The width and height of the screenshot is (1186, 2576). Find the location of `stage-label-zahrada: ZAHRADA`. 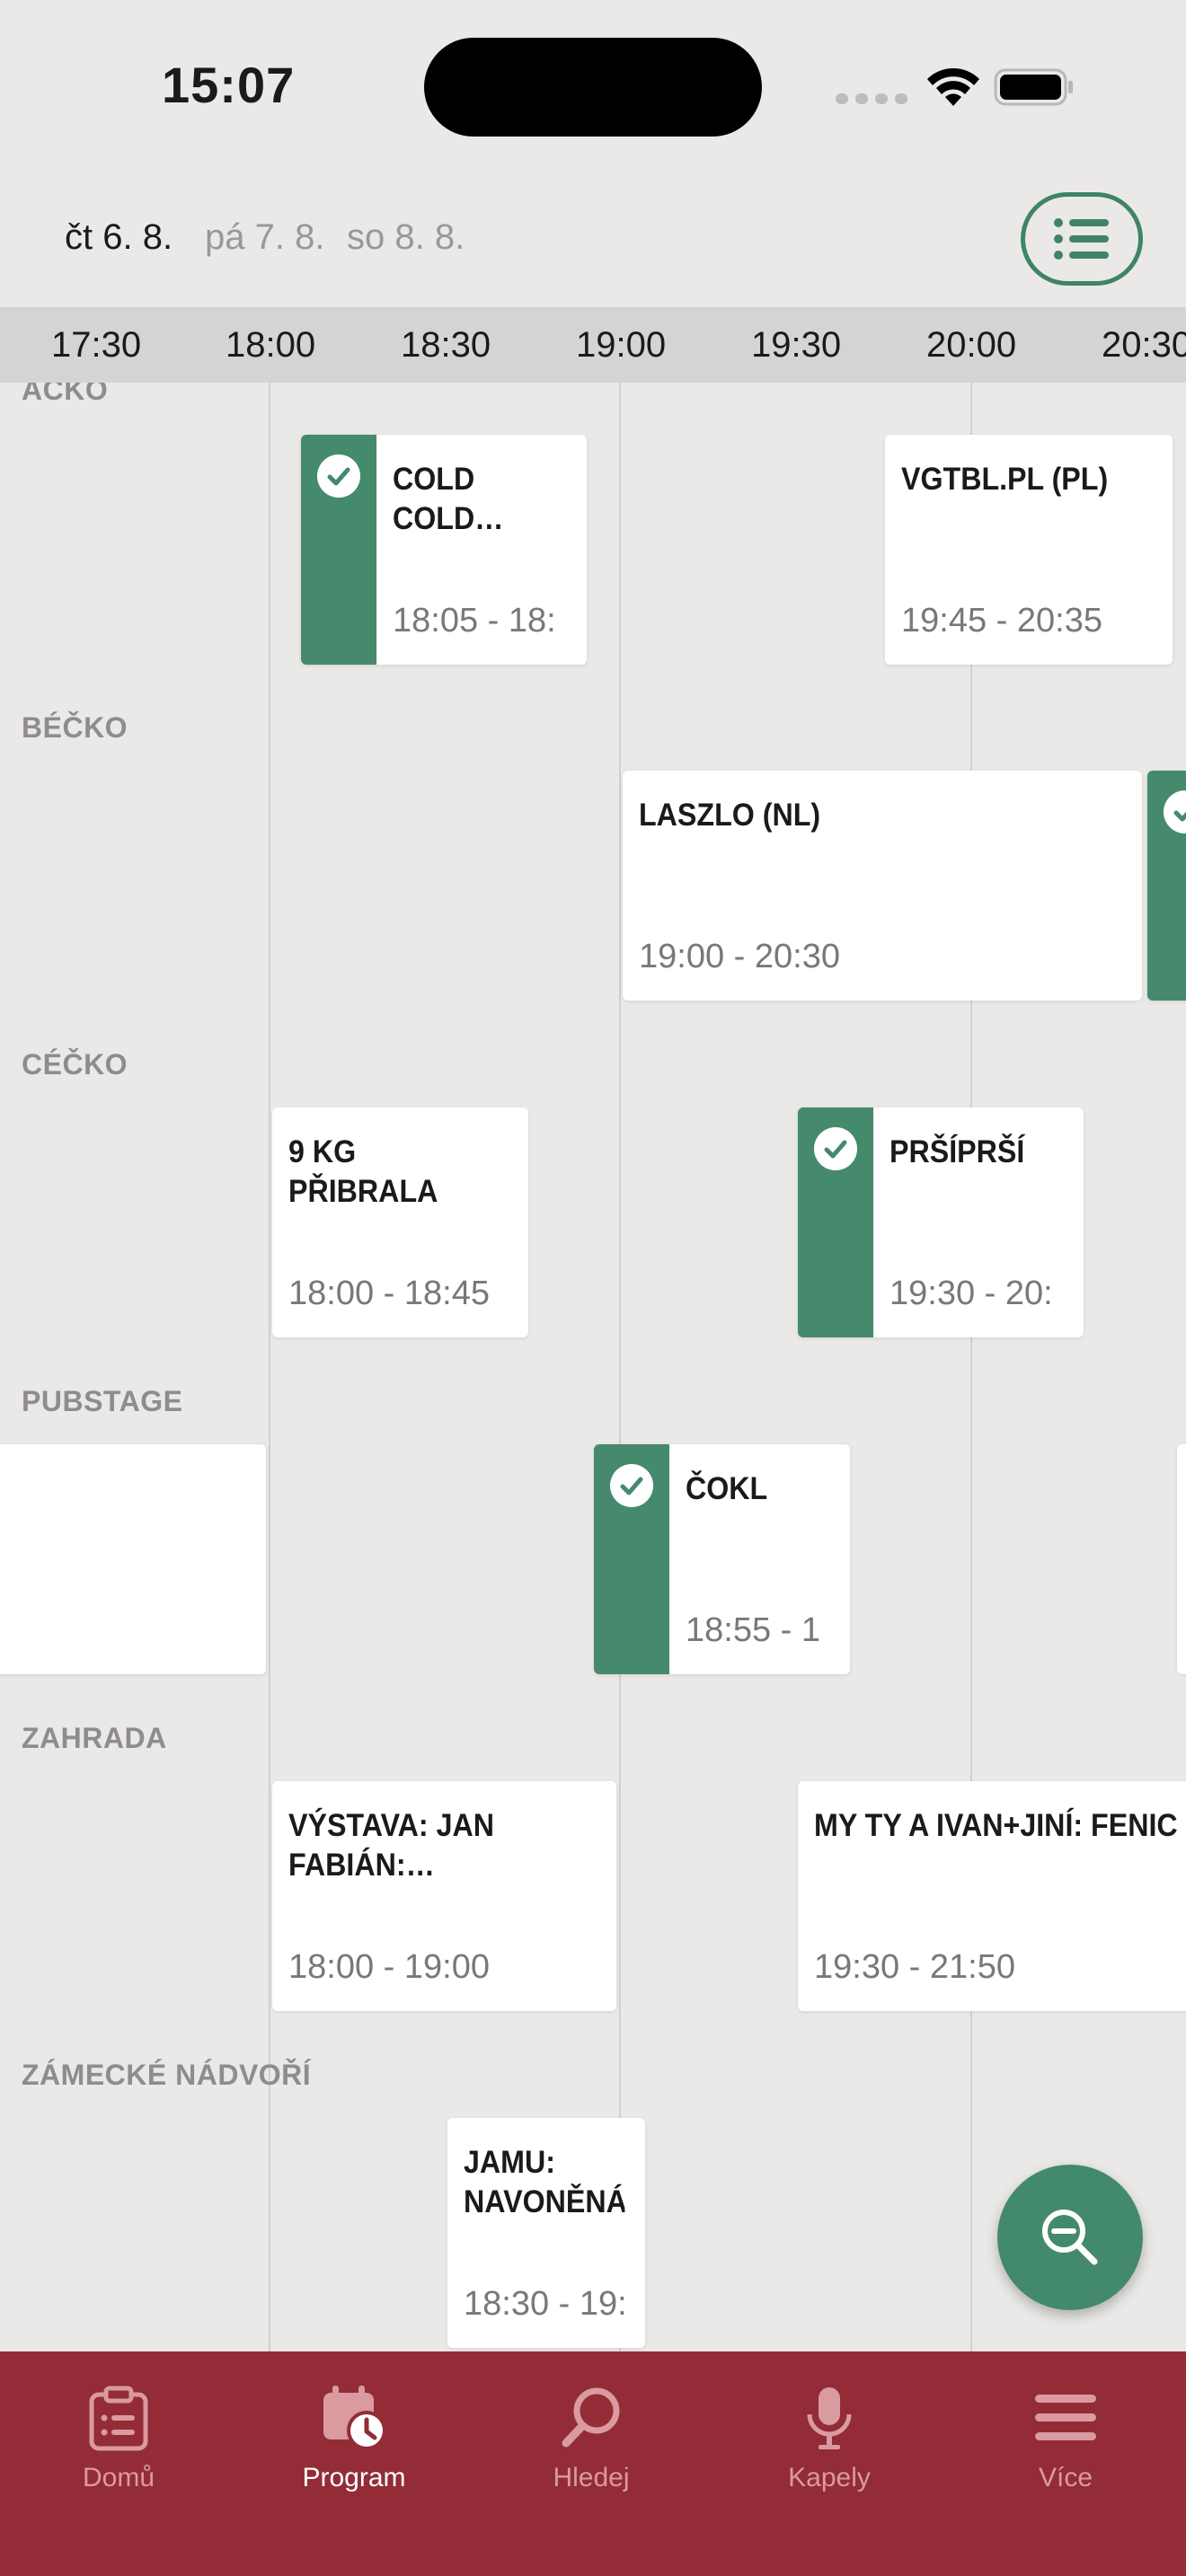

stage-label-zahrada: ZAHRADA is located at coordinates (94, 1738).